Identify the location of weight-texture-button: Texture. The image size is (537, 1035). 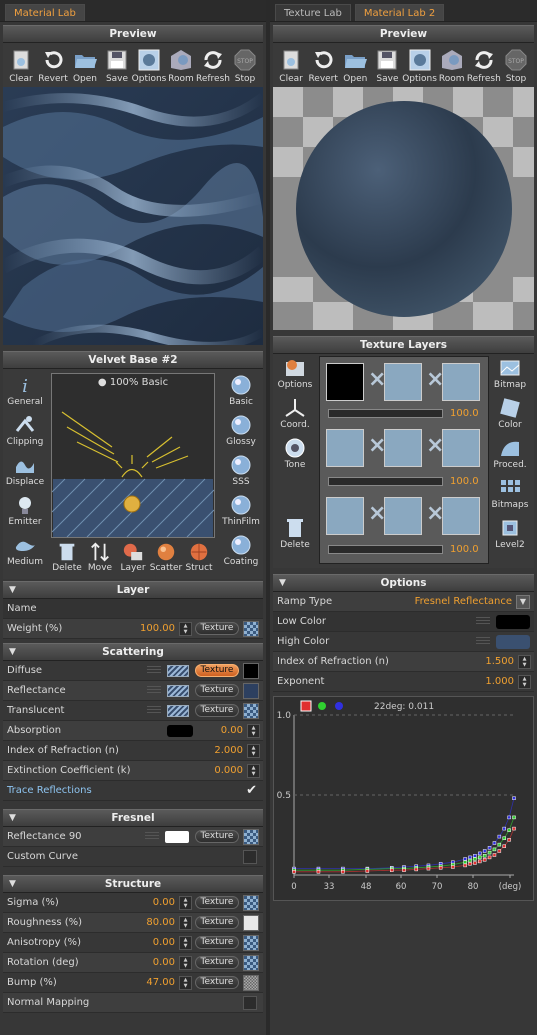
(217, 628).